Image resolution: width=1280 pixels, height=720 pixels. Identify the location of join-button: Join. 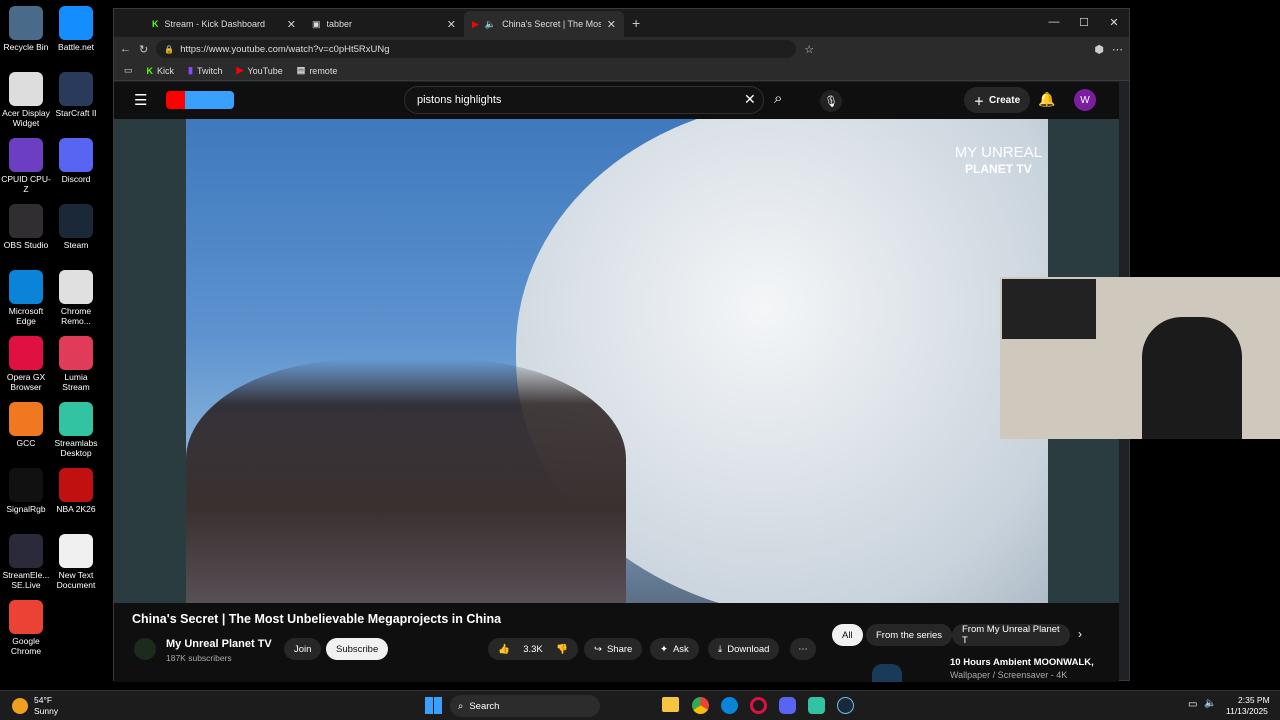
(303, 649).